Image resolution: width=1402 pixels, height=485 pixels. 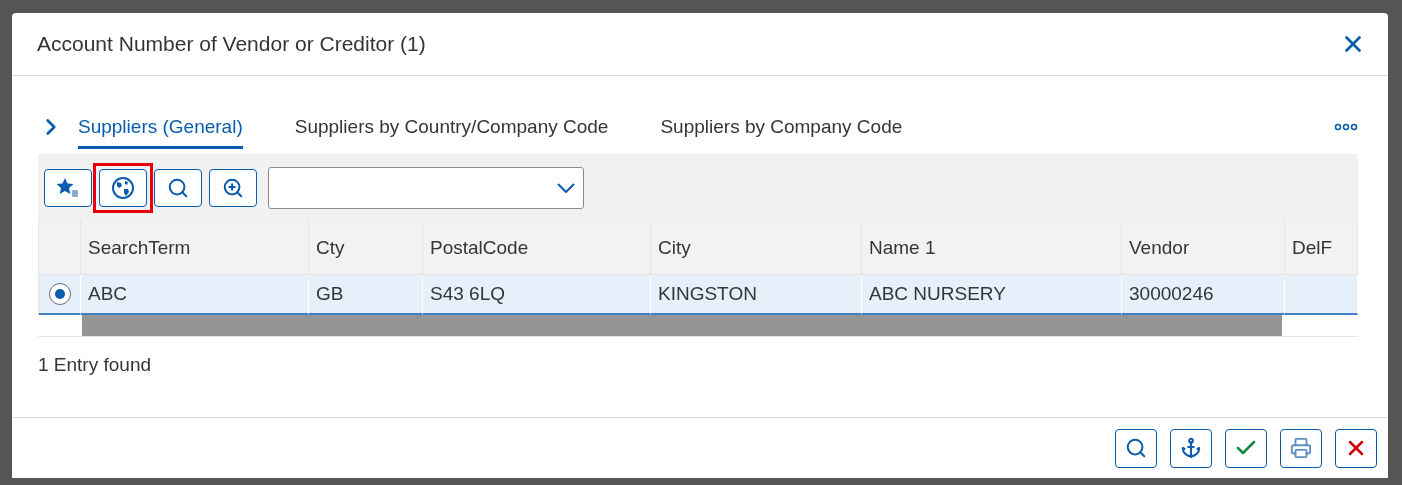 I want to click on column-header: PostalCode, so click(x=537, y=248).